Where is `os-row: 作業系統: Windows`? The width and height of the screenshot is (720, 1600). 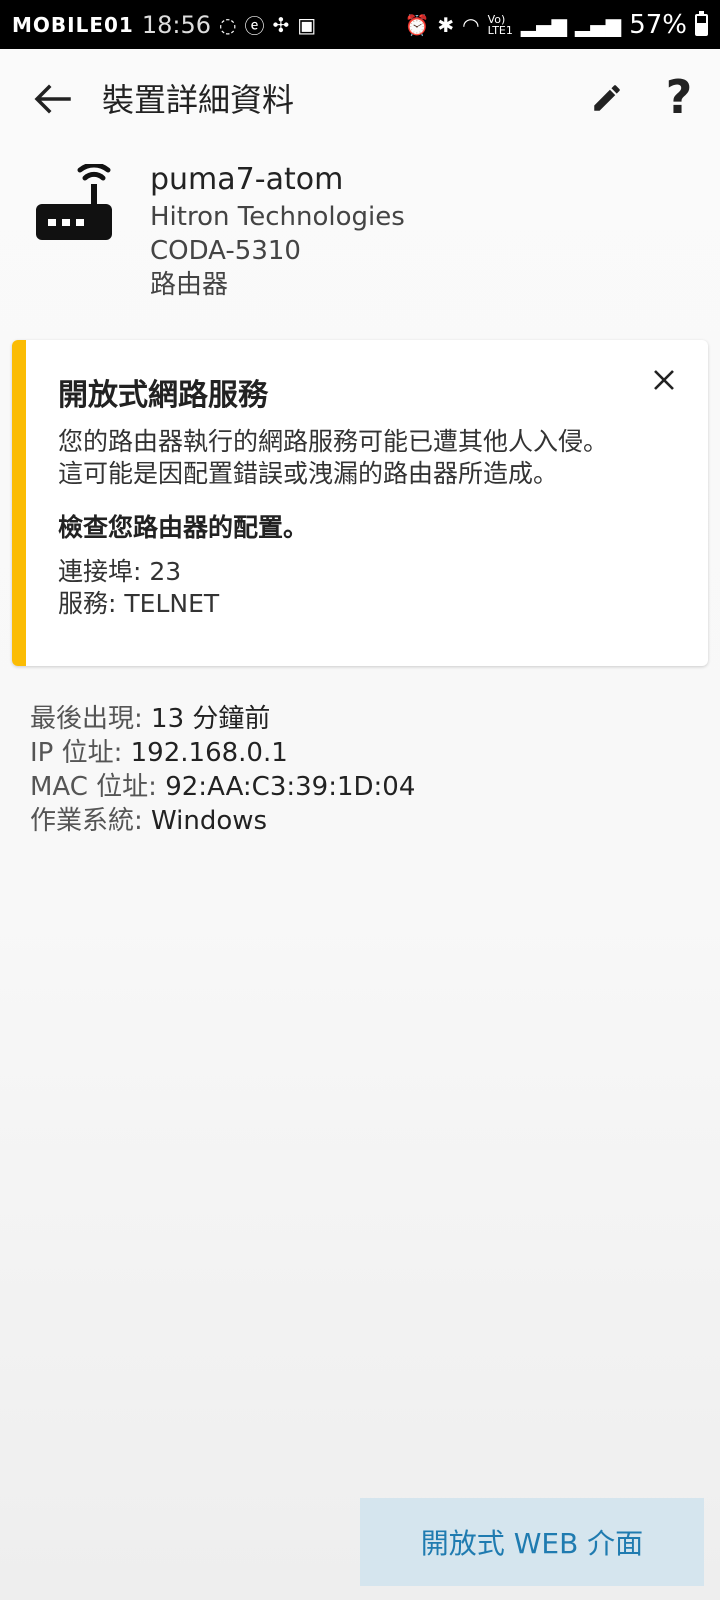
os-row: 作業系統: Windows is located at coordinates (222, 821).